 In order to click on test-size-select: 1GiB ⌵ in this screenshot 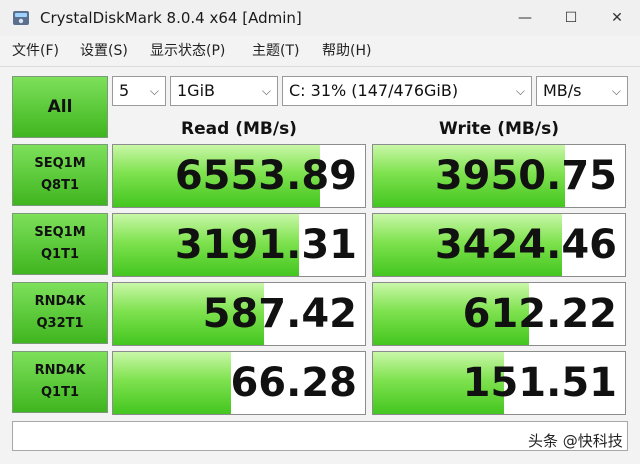, I will do `click(224, 91)`.